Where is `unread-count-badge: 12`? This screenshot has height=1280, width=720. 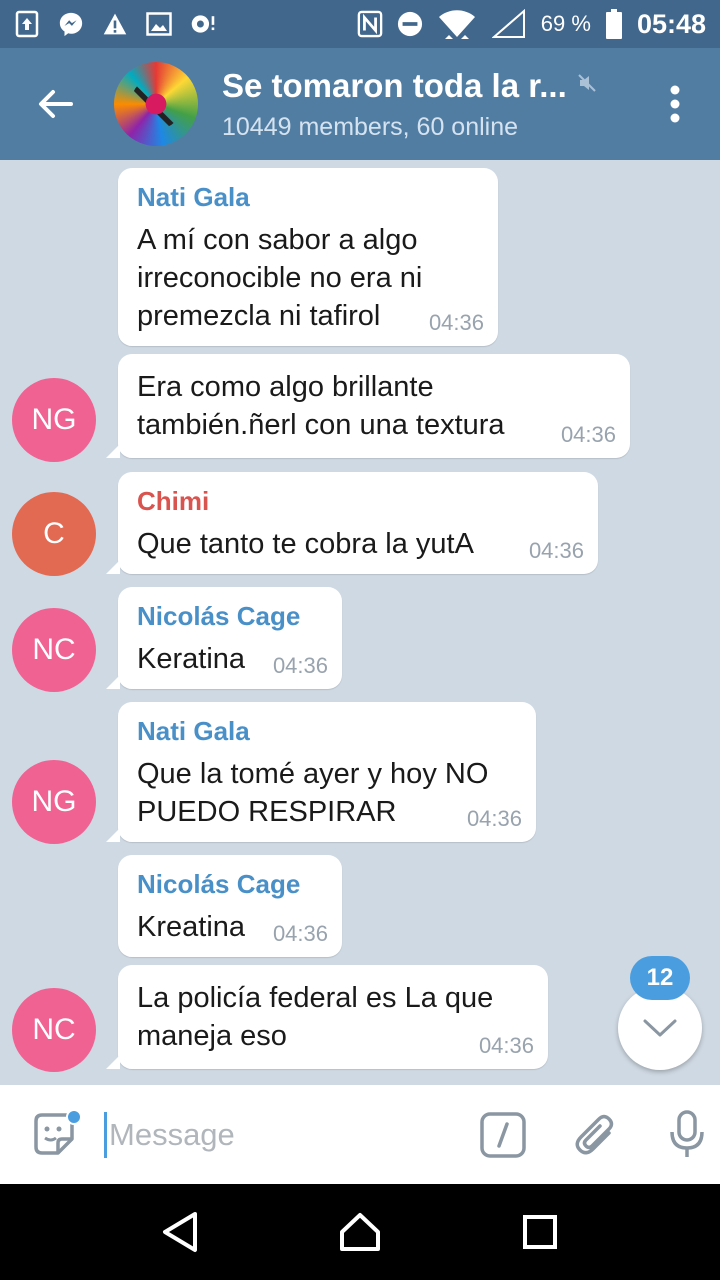
unread-count-badge: 12 is located at coordinates (660, 978).